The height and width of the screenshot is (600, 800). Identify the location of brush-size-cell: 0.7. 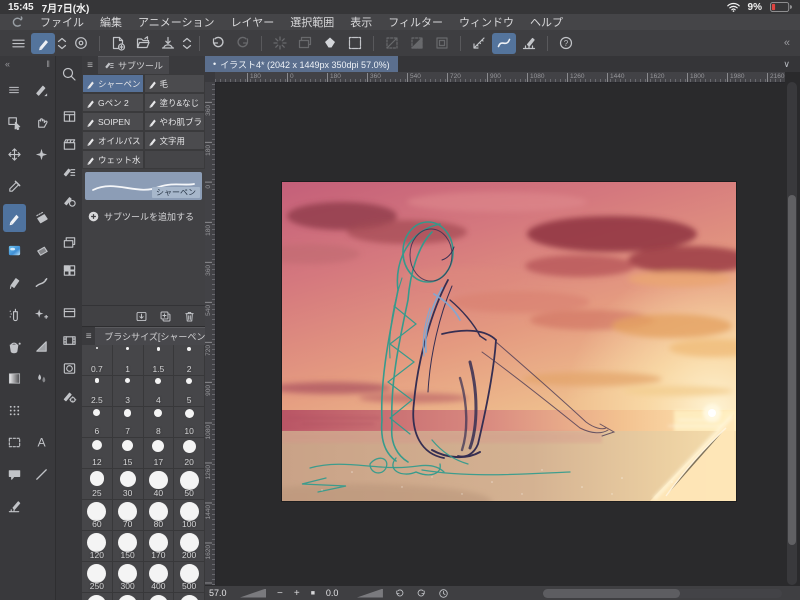
(97, 360).